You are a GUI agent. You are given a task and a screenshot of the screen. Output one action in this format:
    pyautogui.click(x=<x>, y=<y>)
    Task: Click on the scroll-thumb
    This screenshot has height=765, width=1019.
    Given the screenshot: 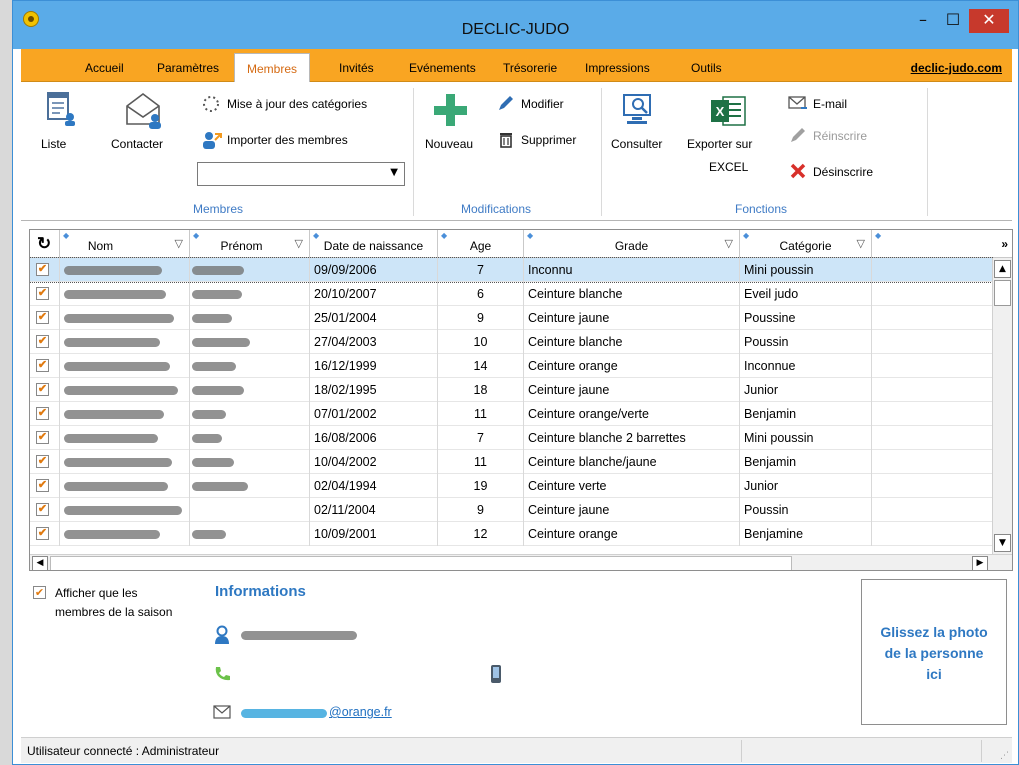 What is the action you would take?
    pyautogui.click(x=1002, y=293)
    